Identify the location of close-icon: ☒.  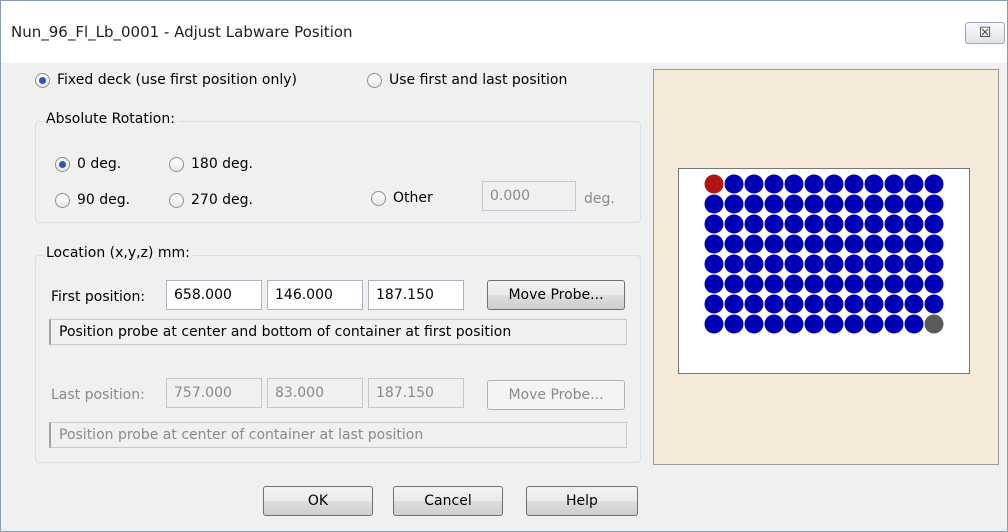
(985, 33).